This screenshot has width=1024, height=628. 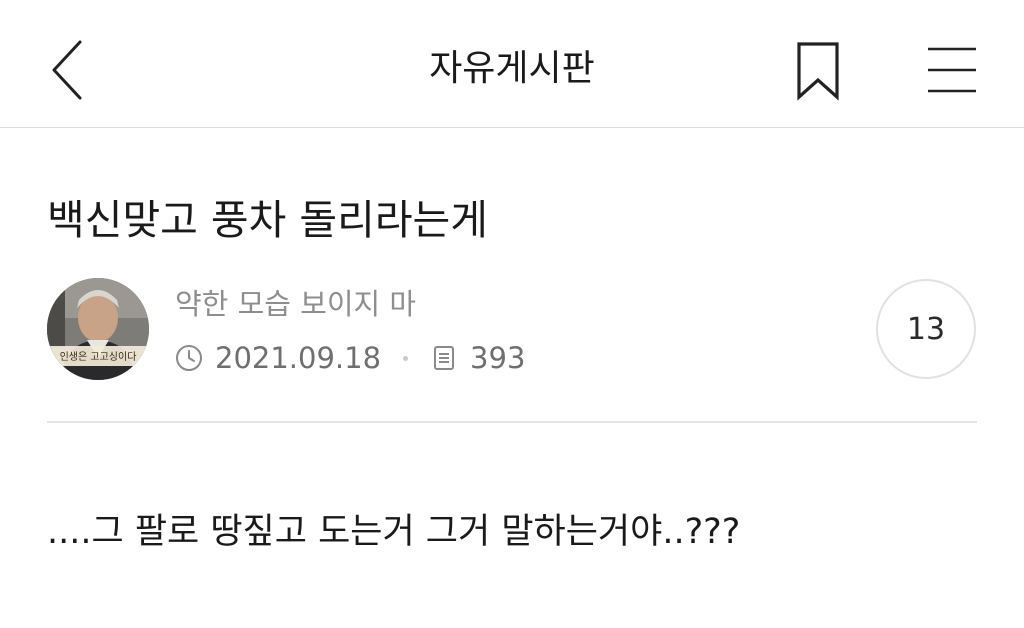 I want to click on author-avatar: 인생은 고고싱이다, so click(x=98, y=329).